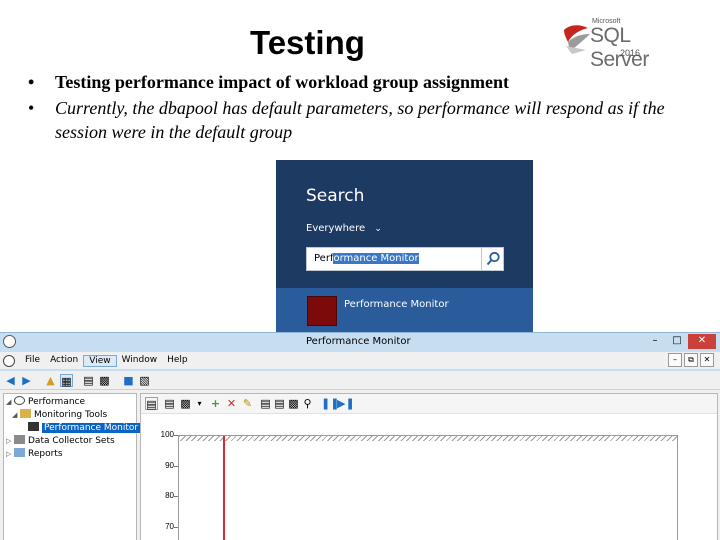 This screenshot has height=540, width=720. Describe the element at coordinates (293, 403) in the screenshot. I see `properties-icon: ▩` at that location.